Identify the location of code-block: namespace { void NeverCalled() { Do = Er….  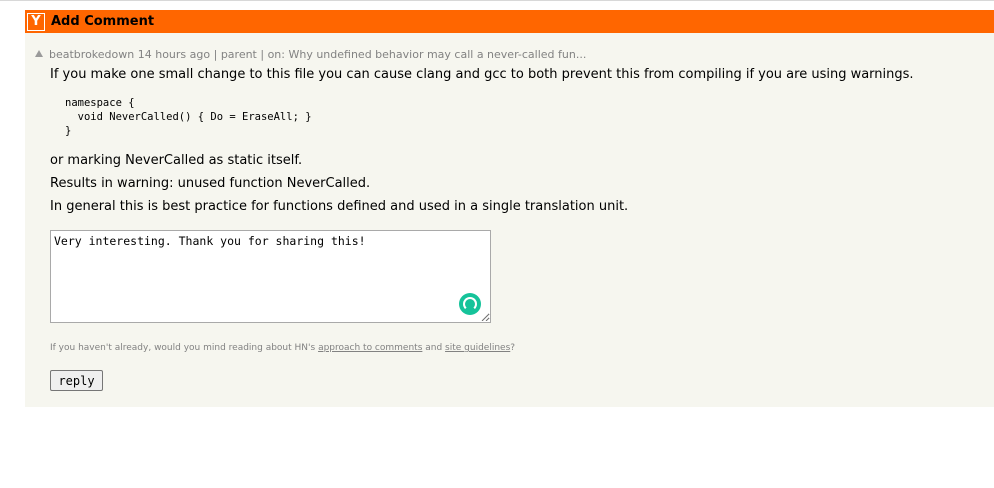
(188, 117).